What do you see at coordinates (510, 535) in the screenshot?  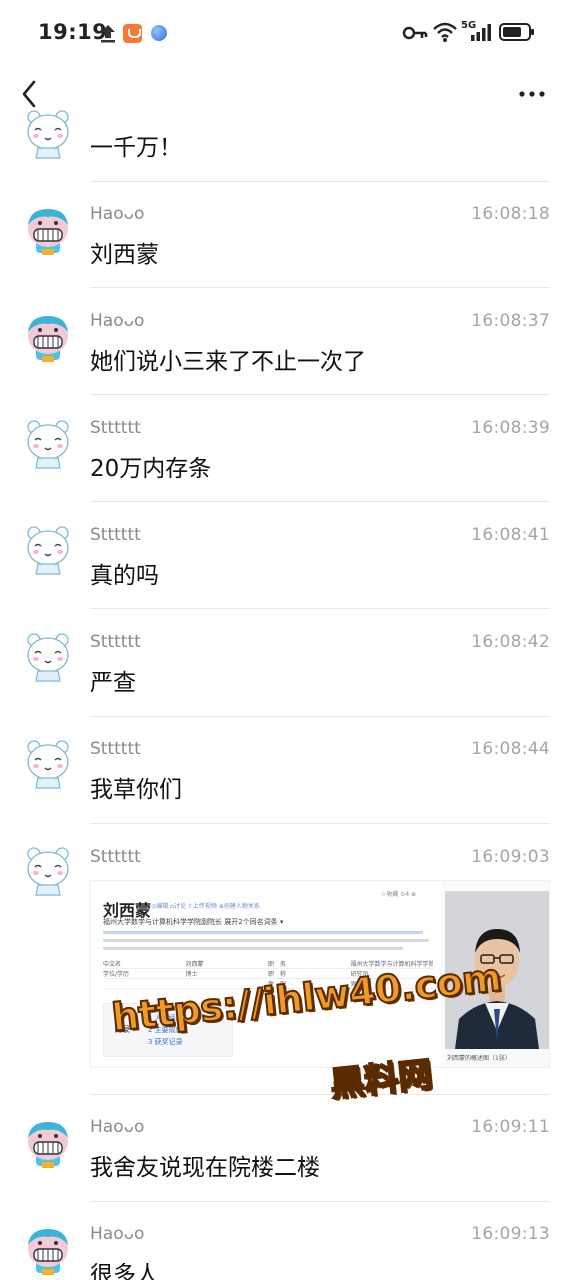 I see `message-time: 16:08:41` at bounding box center [510, 535].